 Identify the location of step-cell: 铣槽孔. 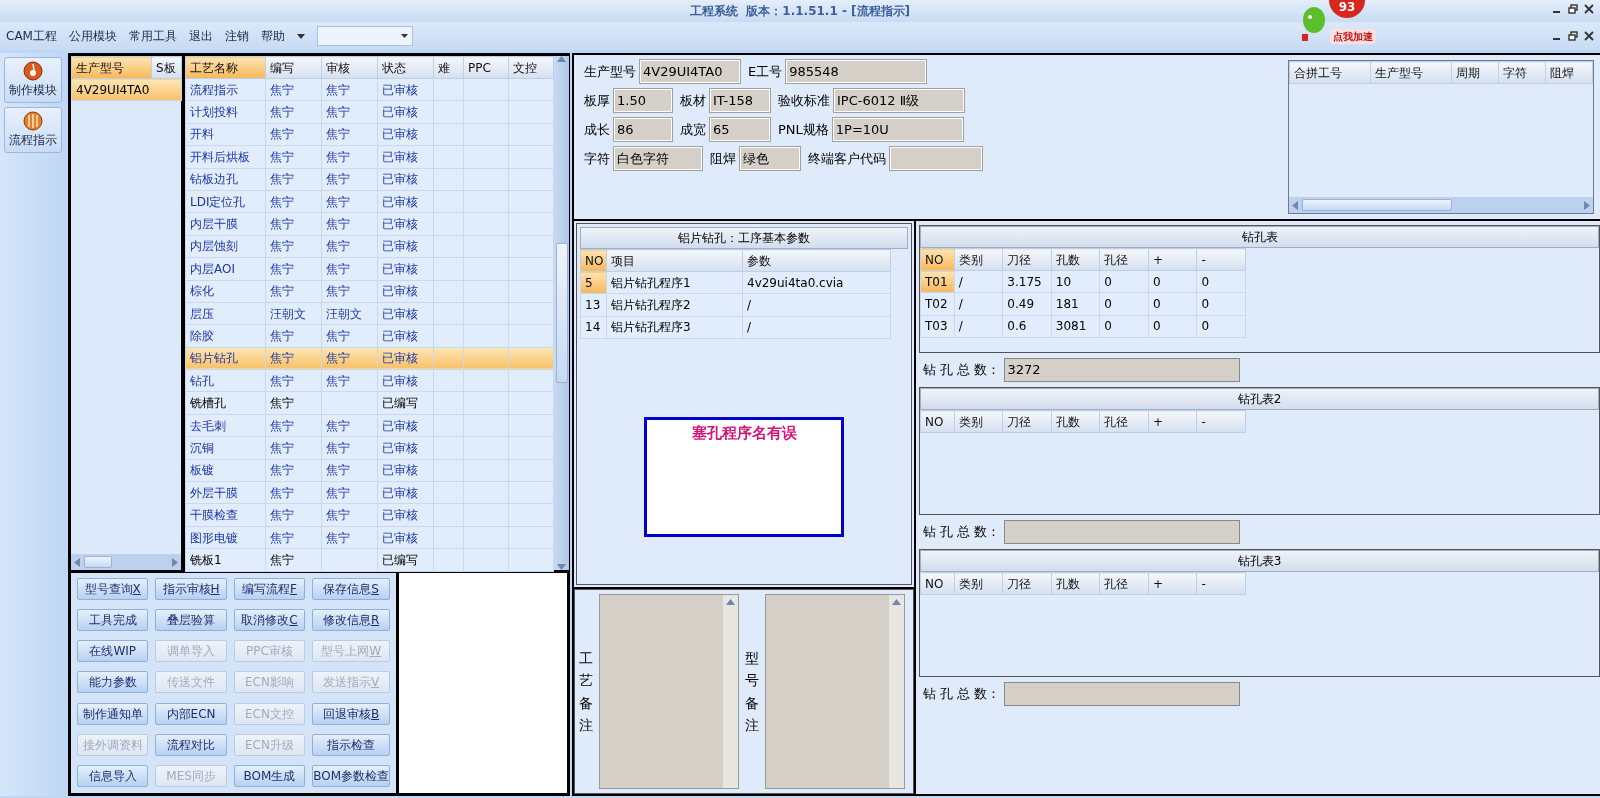
(225, 403).